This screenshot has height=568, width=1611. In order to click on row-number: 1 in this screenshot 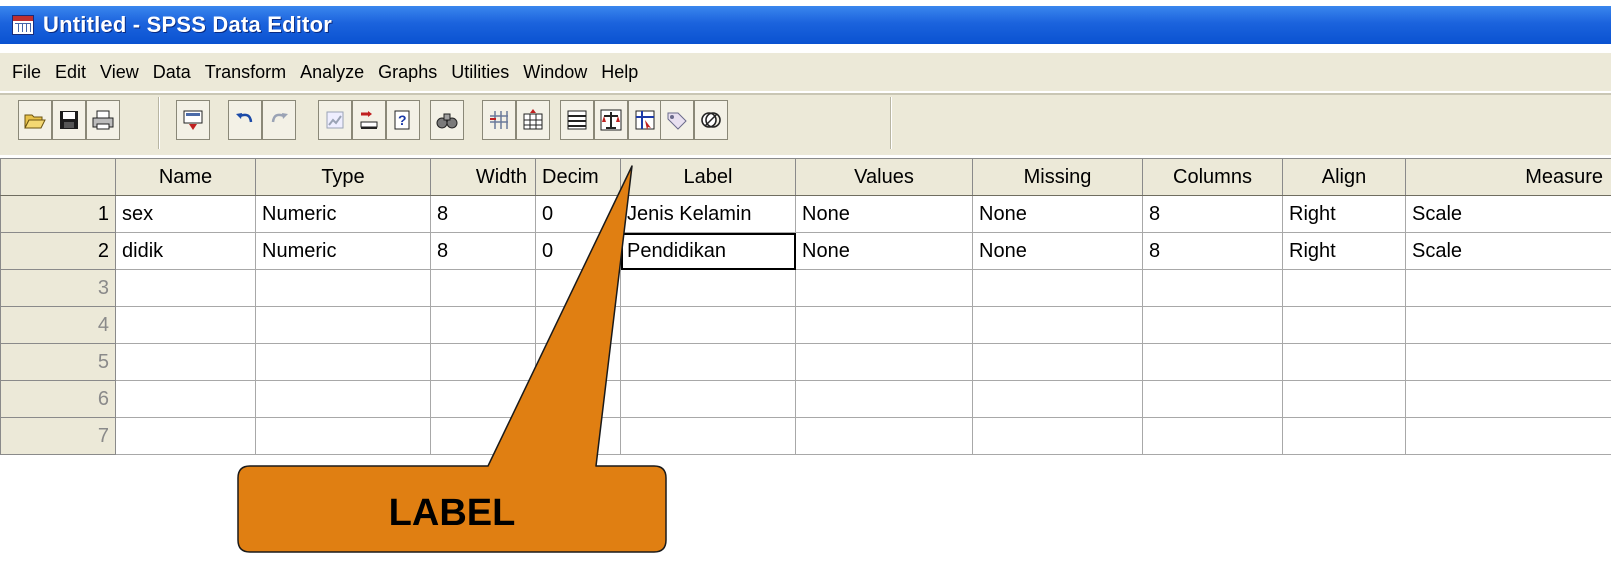, I will do `click(58, 214)`.